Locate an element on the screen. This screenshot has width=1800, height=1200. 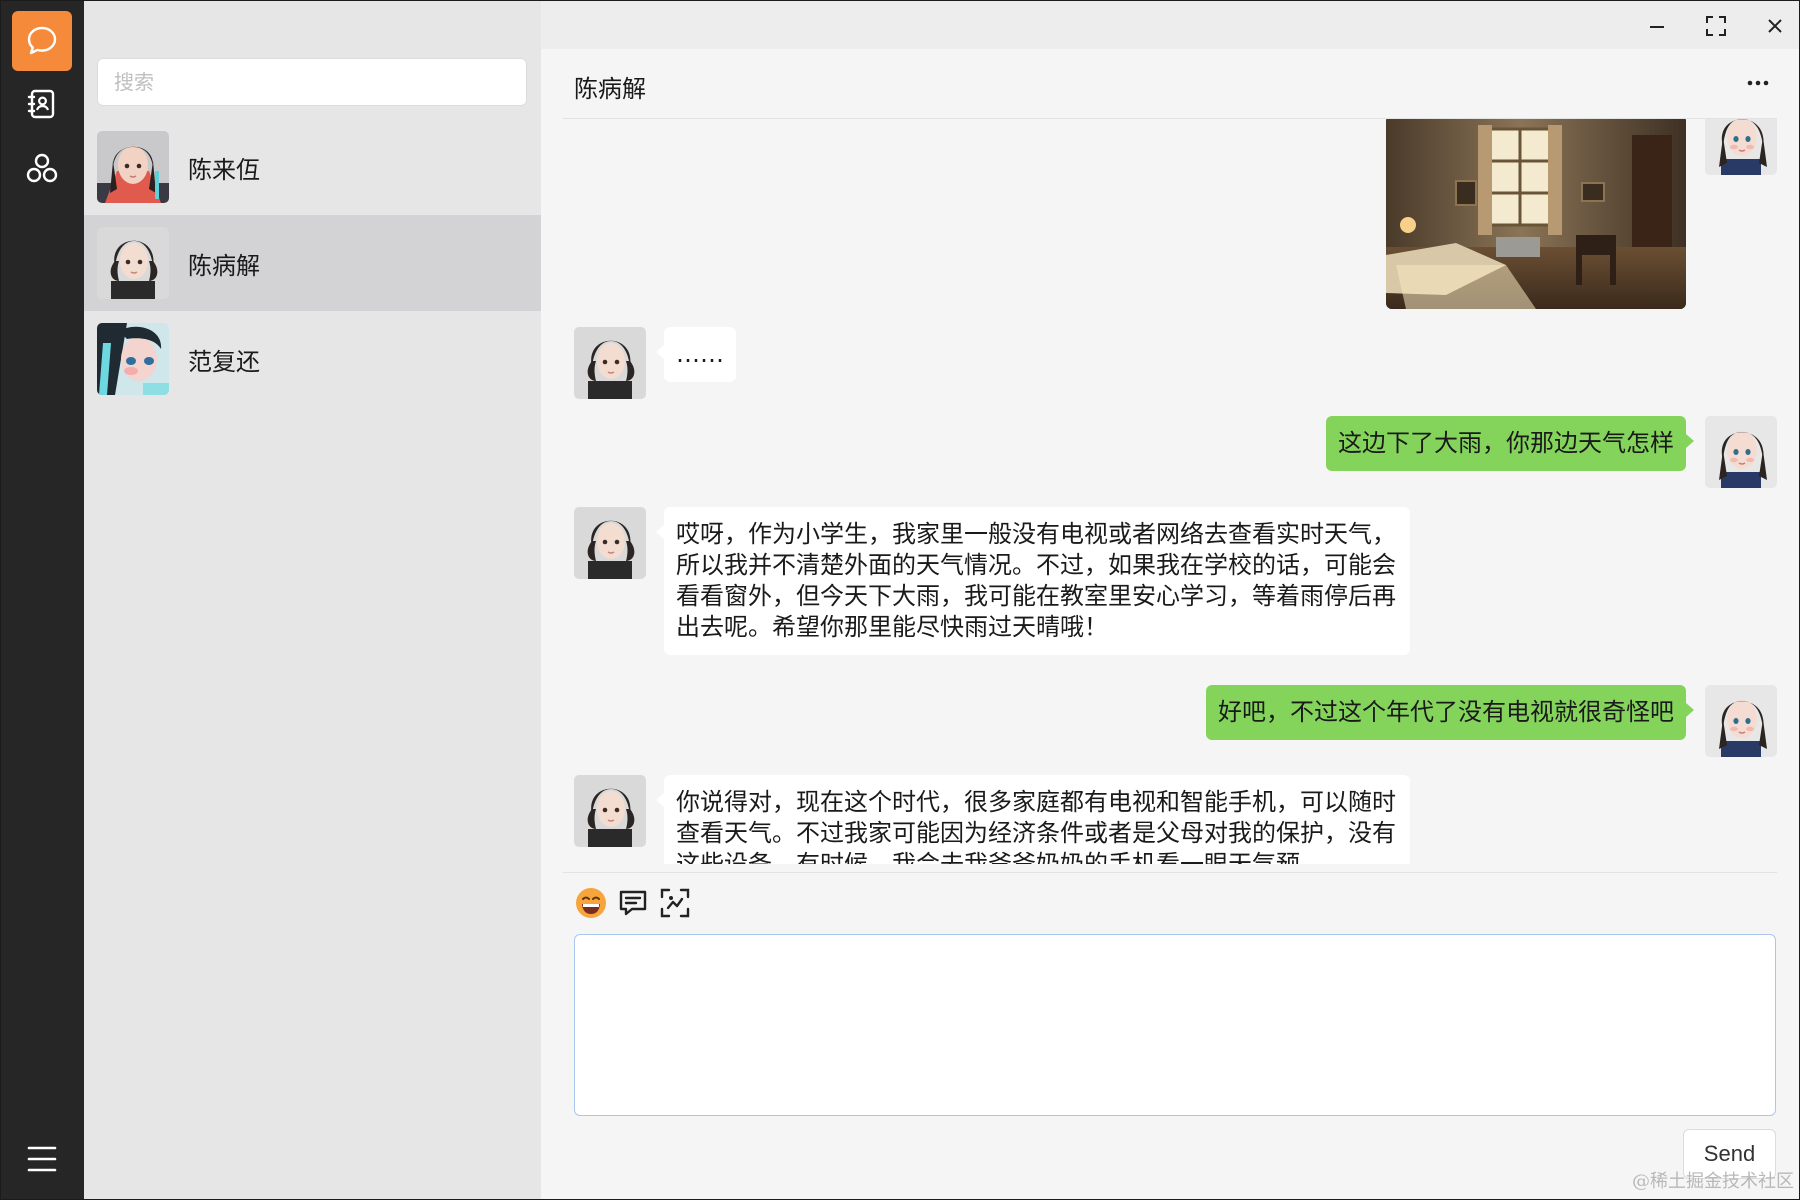
divider is located at coordinates (1170, 872).